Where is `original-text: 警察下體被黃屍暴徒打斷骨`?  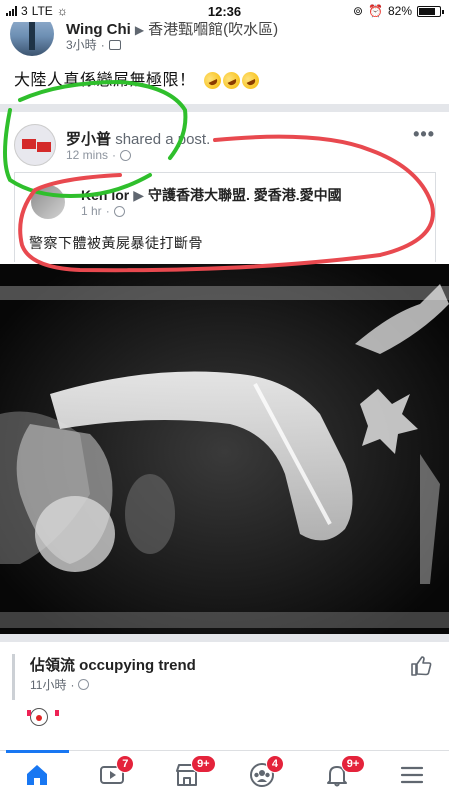 original-text: 警察下體被黃屍暴徒打斷骨 is located at coordinates (116, 243).